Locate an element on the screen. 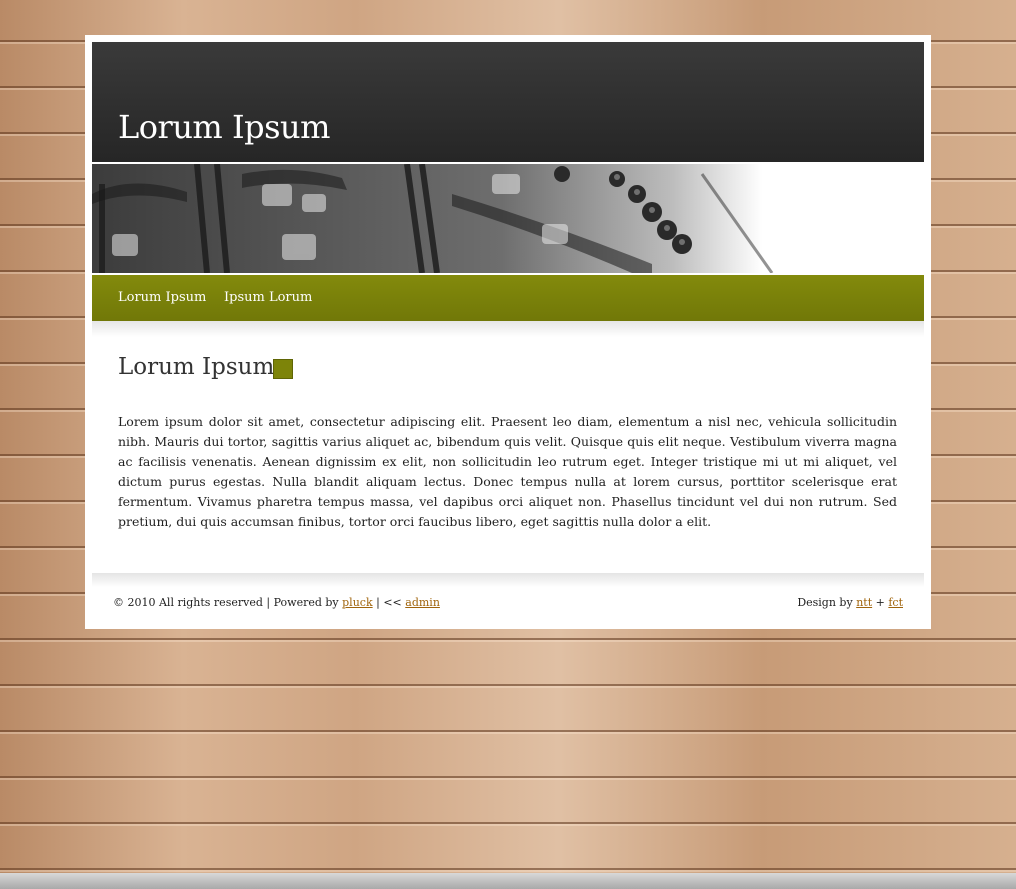 This screenshot has height=889, width=1016. header-banner-image is located at coordinates (508, 218).